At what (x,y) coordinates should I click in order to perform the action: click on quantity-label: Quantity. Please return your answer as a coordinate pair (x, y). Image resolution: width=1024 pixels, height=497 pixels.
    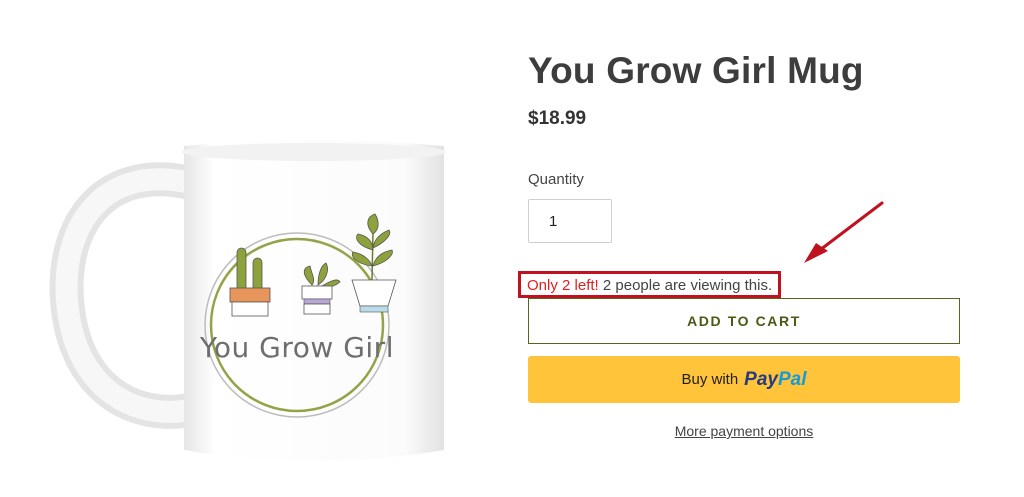
    Looking at the image, I should click on (556, 179).